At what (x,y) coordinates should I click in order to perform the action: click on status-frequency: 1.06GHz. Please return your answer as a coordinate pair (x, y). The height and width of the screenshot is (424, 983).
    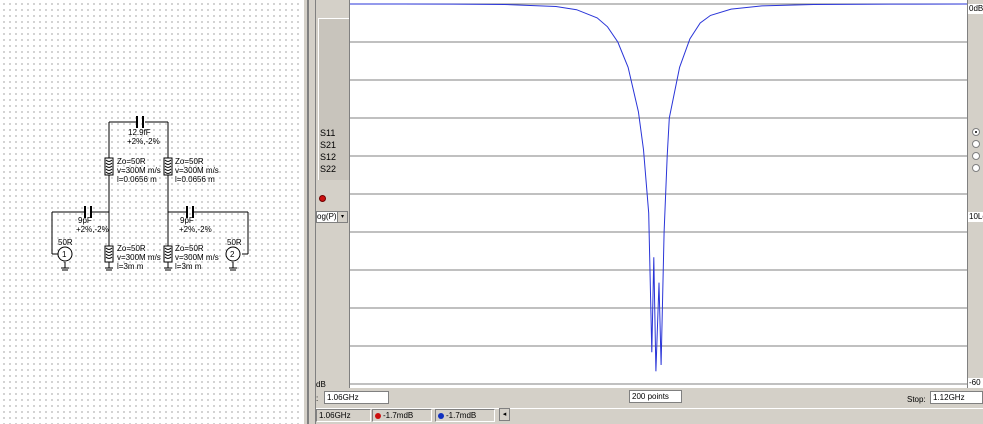
    Looking at the image, I should click on (343, 415).